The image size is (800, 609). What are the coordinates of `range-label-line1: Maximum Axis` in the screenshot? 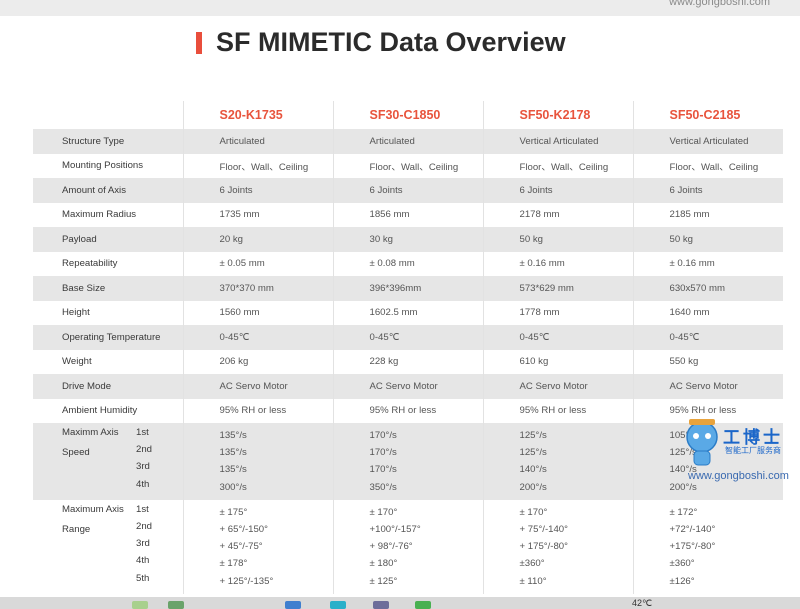 It's located at (93, 509).